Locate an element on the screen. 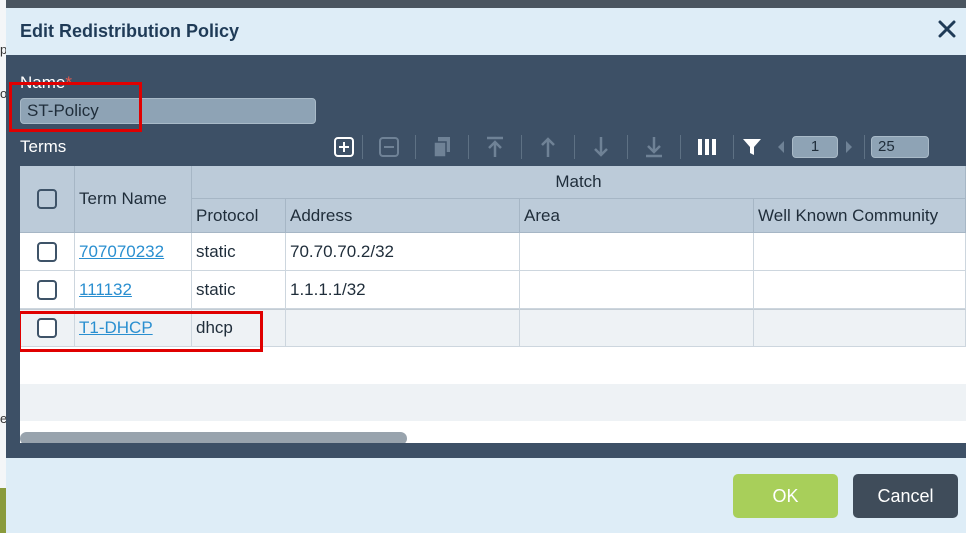 The height and width of the screenshot is (533, 966). close-icon is located at coordinates (947, 31).